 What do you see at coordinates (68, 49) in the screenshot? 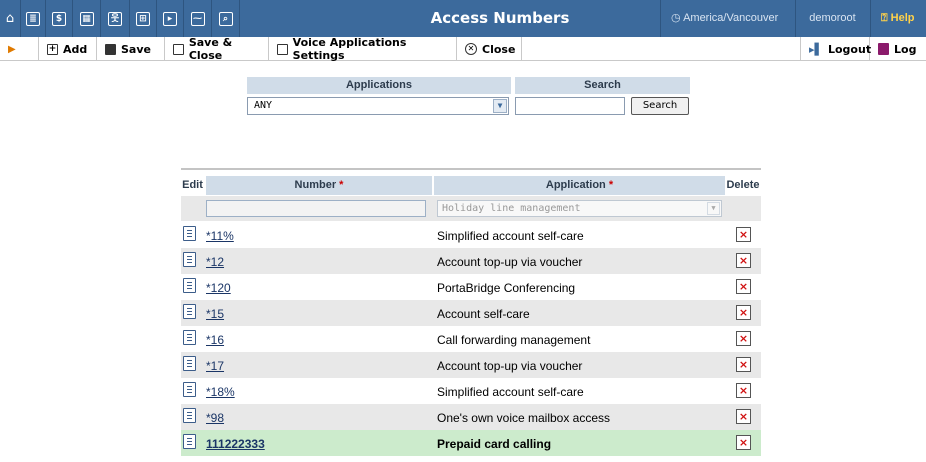
I see `add-button: + Add` at bounding box center [68, 49].